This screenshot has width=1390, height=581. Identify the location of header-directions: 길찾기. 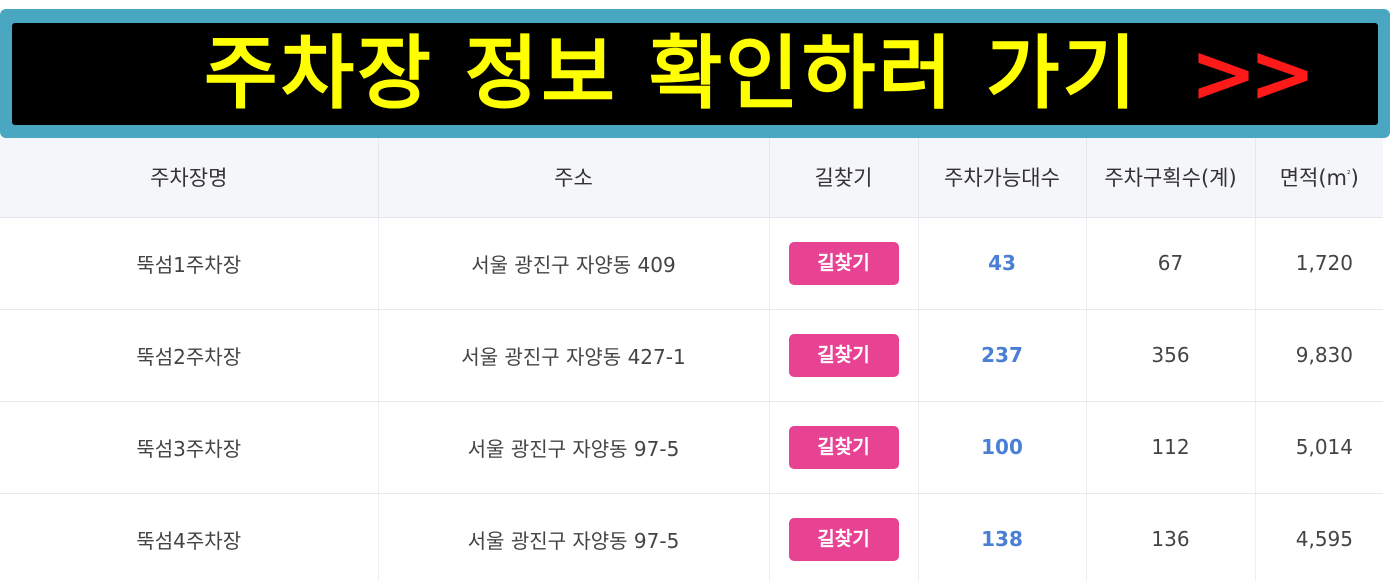
(844, 178).